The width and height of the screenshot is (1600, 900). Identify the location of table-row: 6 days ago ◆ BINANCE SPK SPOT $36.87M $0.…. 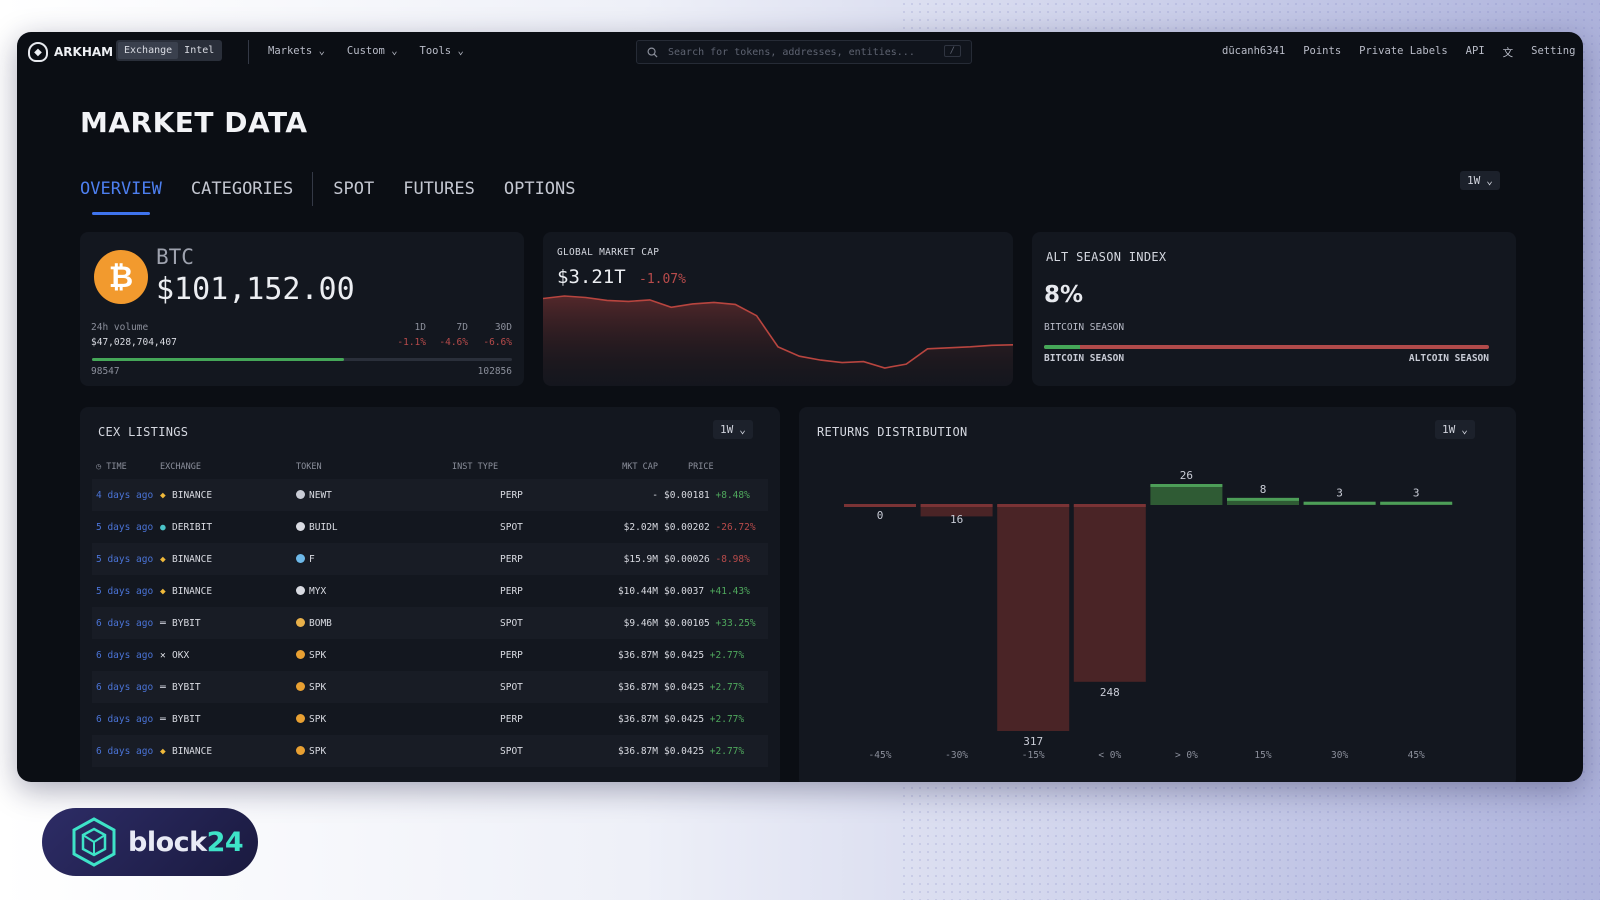
(430, 751).